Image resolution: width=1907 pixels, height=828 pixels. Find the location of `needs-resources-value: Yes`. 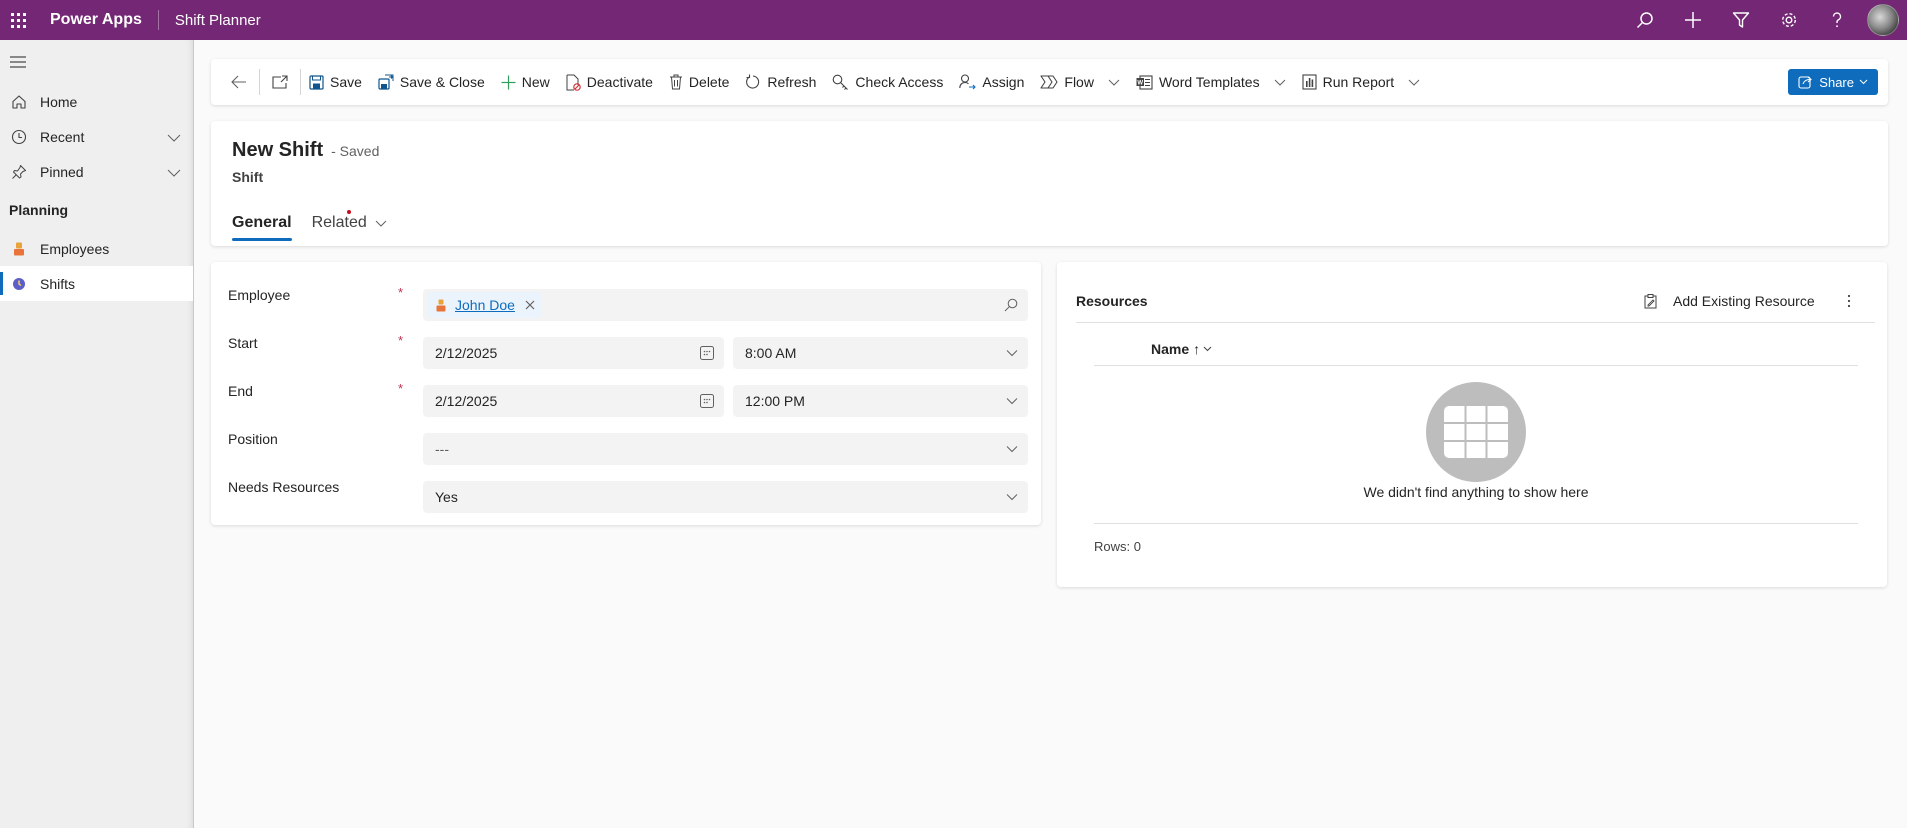

needs-resources-value: Yes is located at coordinates (446, 497).